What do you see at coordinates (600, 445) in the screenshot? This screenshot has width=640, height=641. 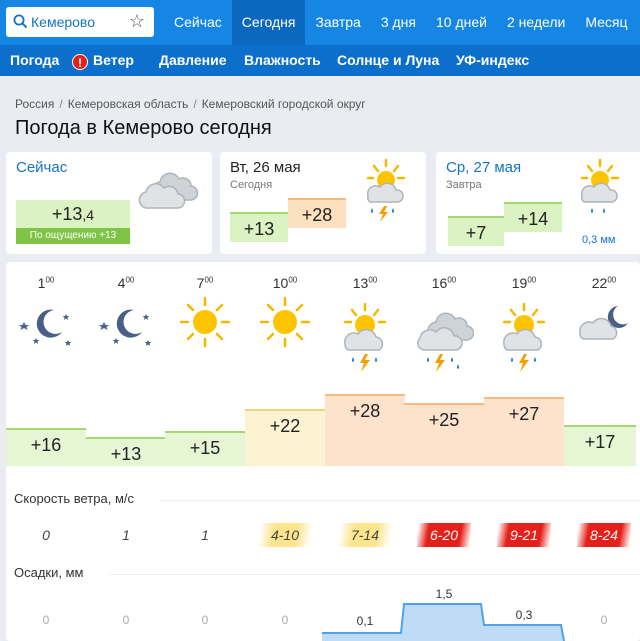 I see `hour-temperature: +17` at bounding box center [600, 445].